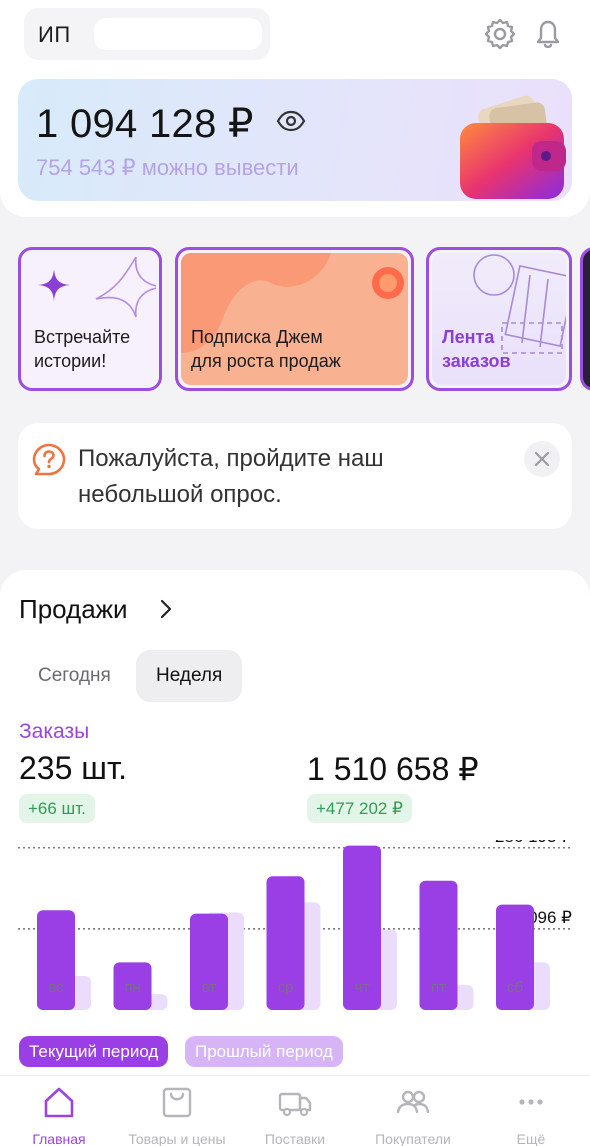 The image size is (590, 1146). Describe the element at coordinates (73, 609) in the screenshot. I see `sales-title: Продажи` at that location.